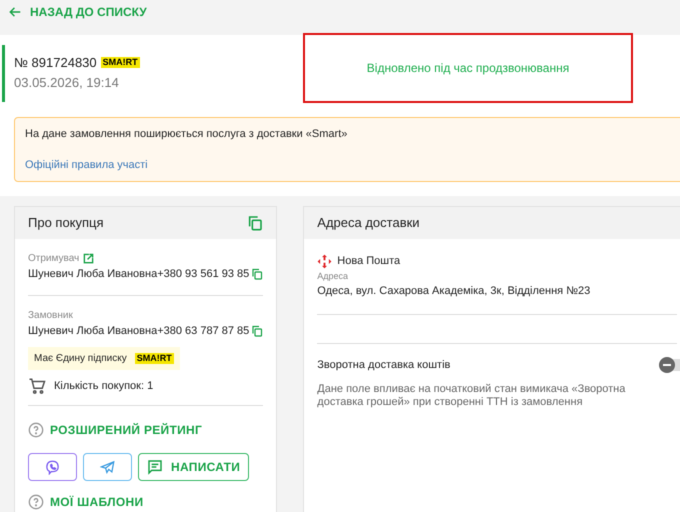 The width and height of the screenshot is (680, 512). What do you see at coordinates (37, 386) in the screenshot?
I see `cart-icon` at bounding box center [37, 386].